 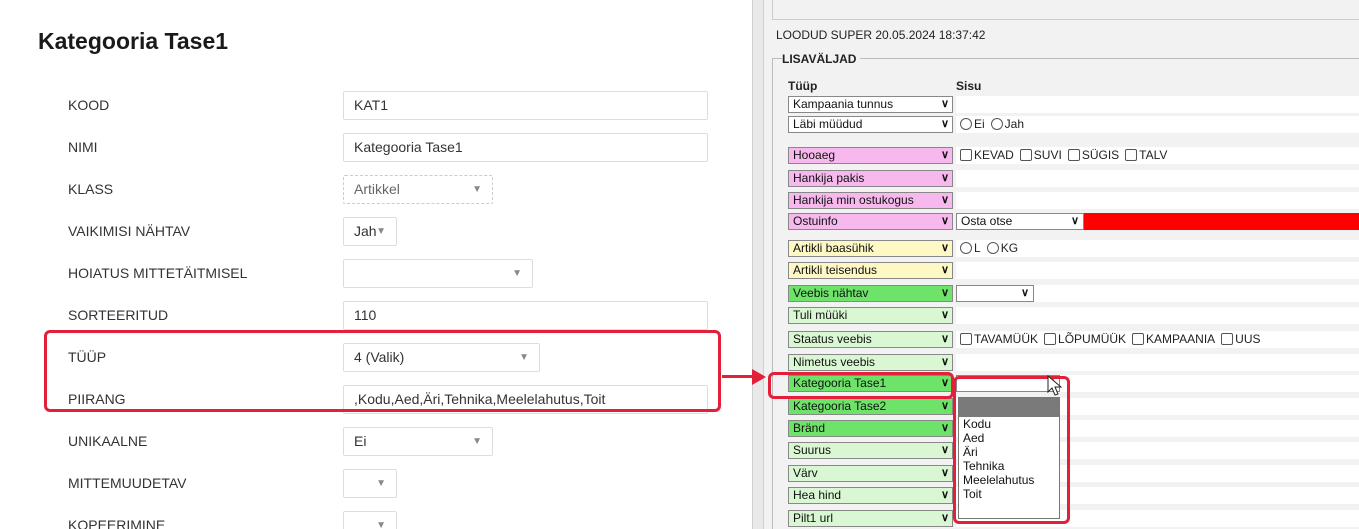 I want to click on column-header-type: Tüüp, so click(x=803, y=86).